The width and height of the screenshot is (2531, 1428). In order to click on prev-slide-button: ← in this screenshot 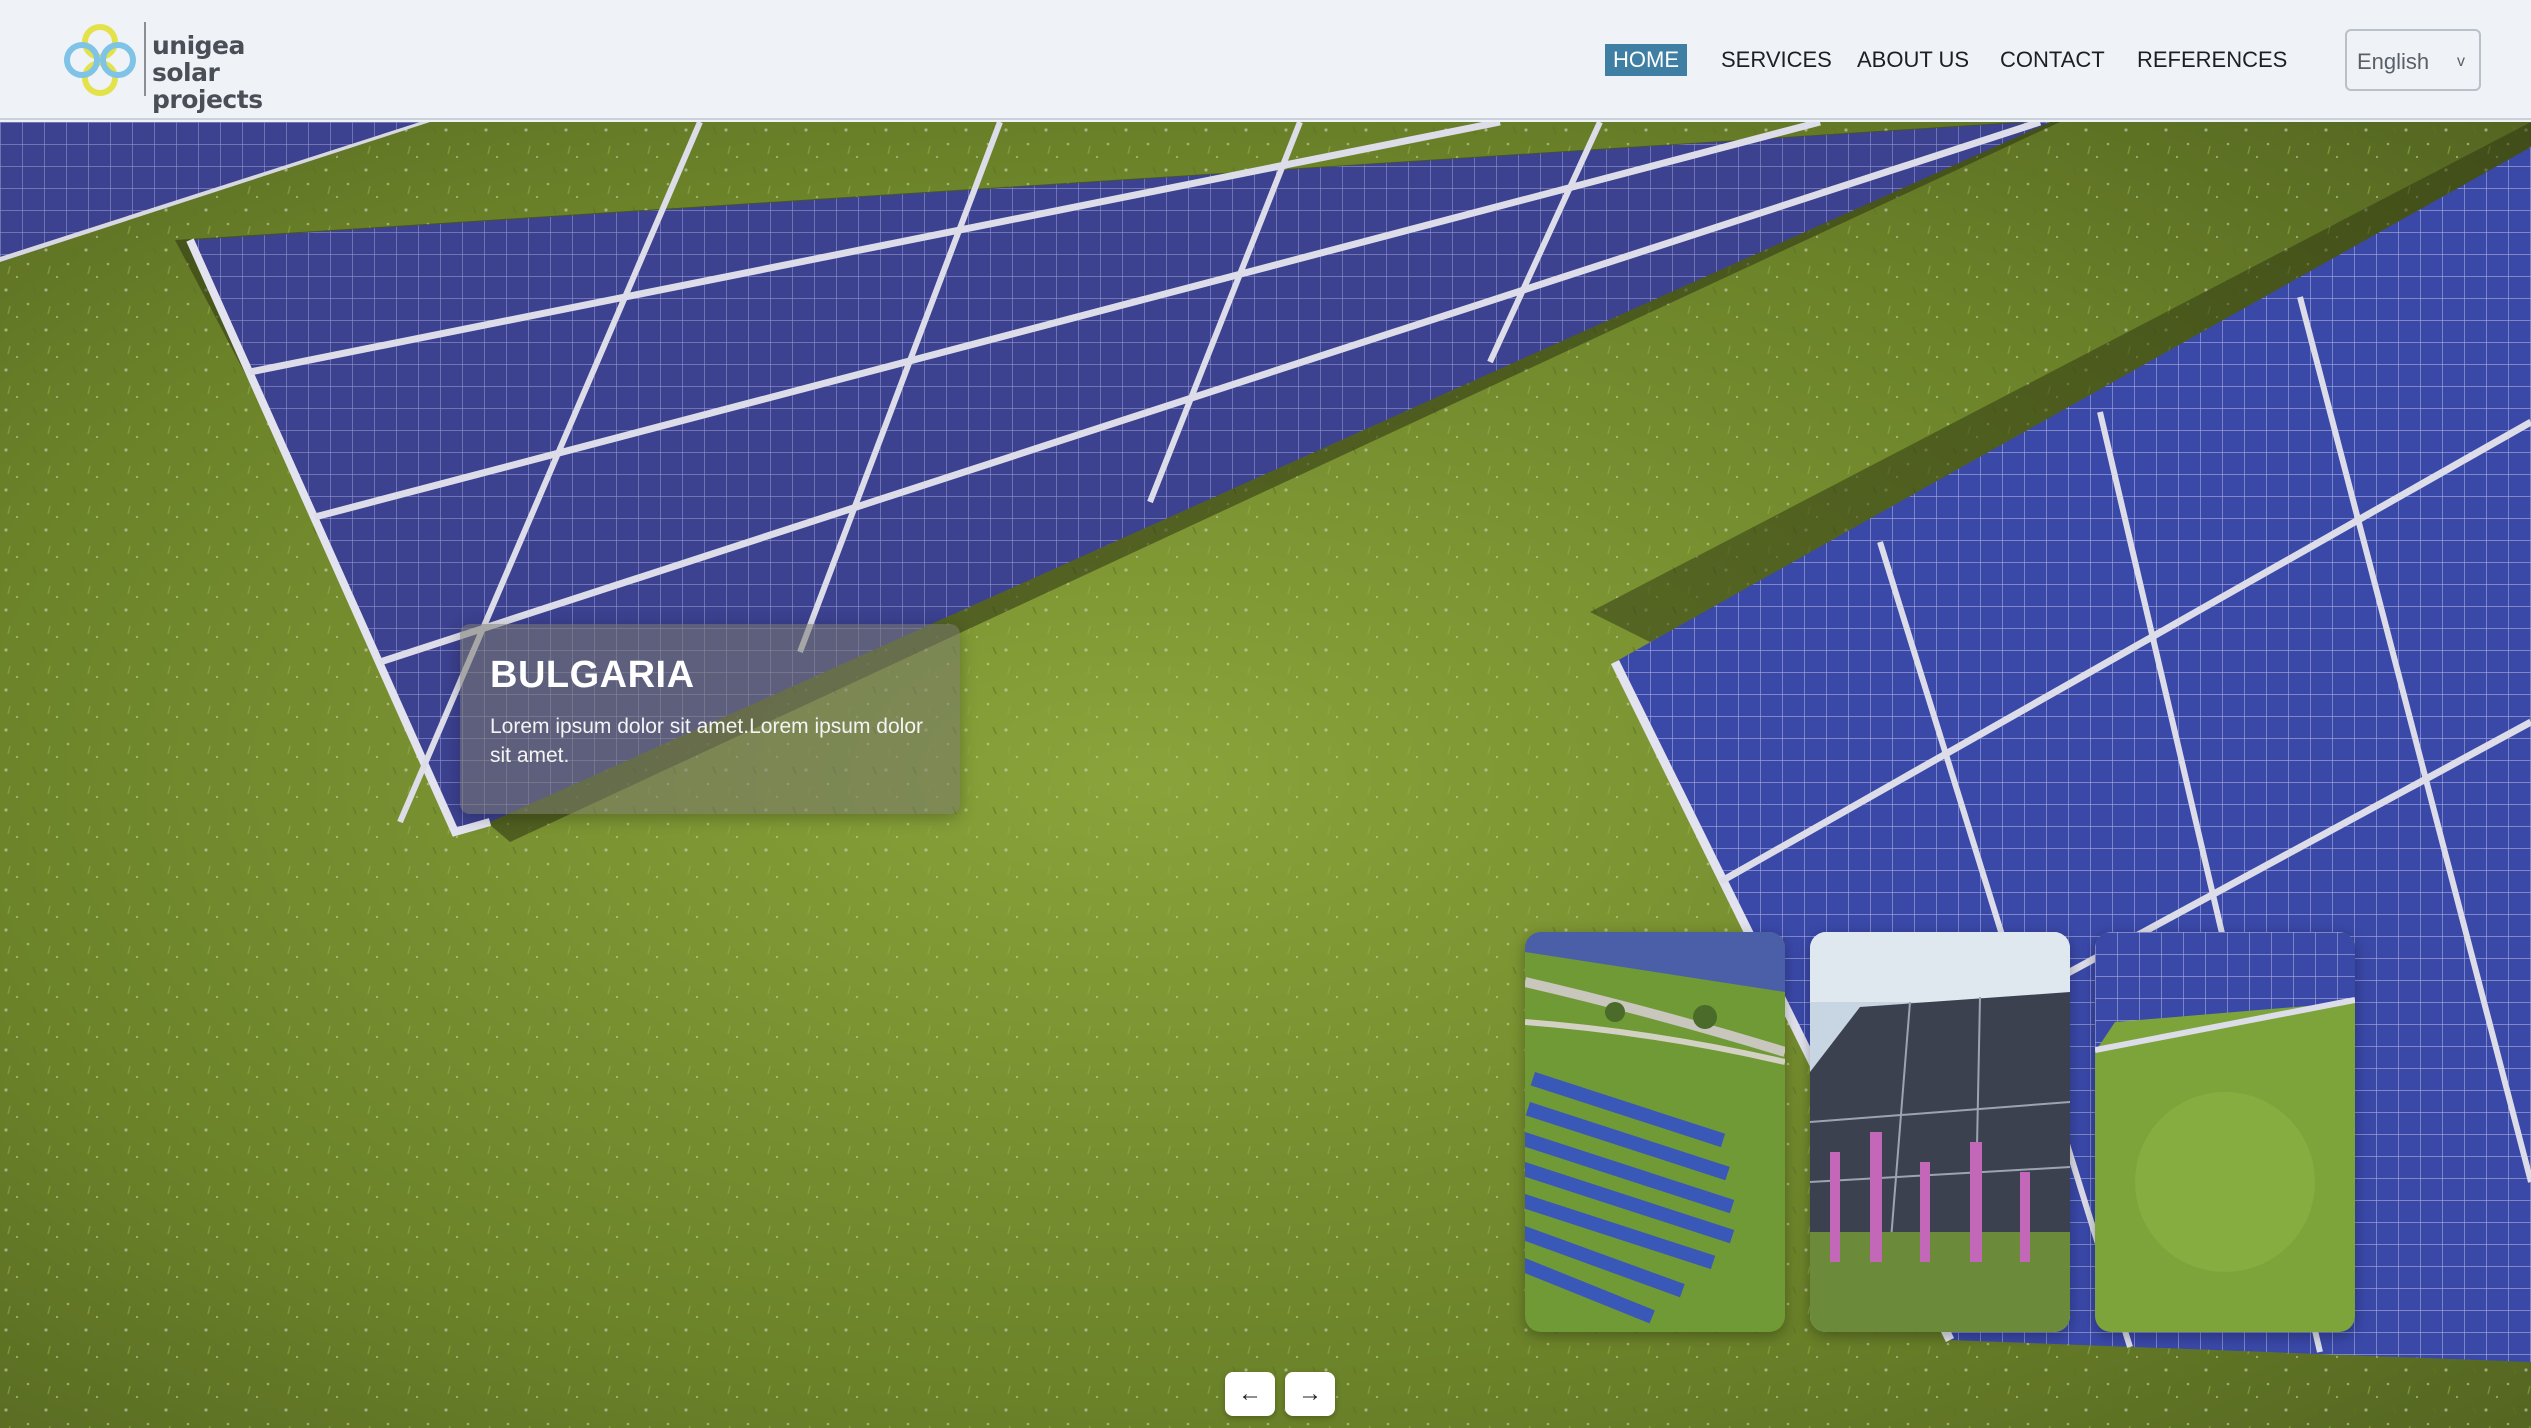, I will do `click(1250, 1394)`.